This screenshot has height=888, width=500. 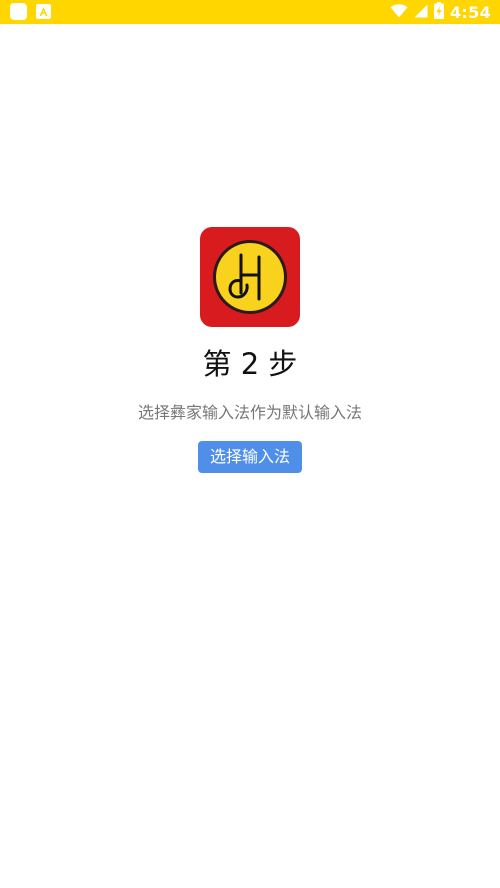 I want to click on status-time: 4:54, so click(x=470, y=12).